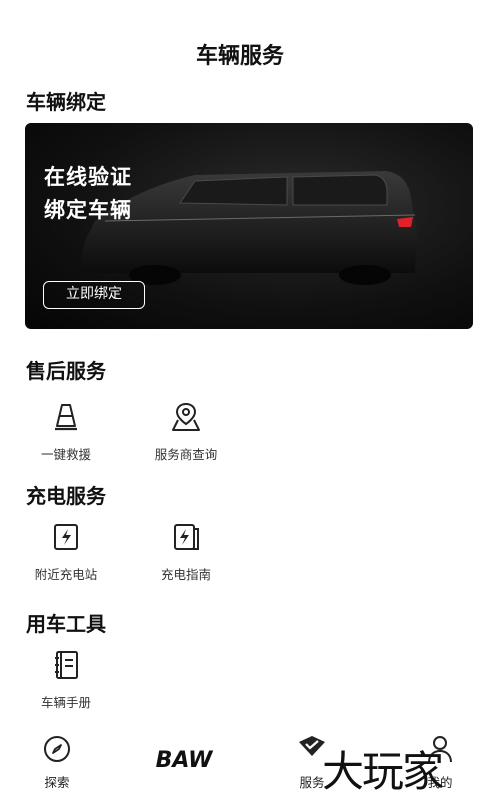  I want to click on tile-vehicle-manual: 车辆手册, so click(66, 679).